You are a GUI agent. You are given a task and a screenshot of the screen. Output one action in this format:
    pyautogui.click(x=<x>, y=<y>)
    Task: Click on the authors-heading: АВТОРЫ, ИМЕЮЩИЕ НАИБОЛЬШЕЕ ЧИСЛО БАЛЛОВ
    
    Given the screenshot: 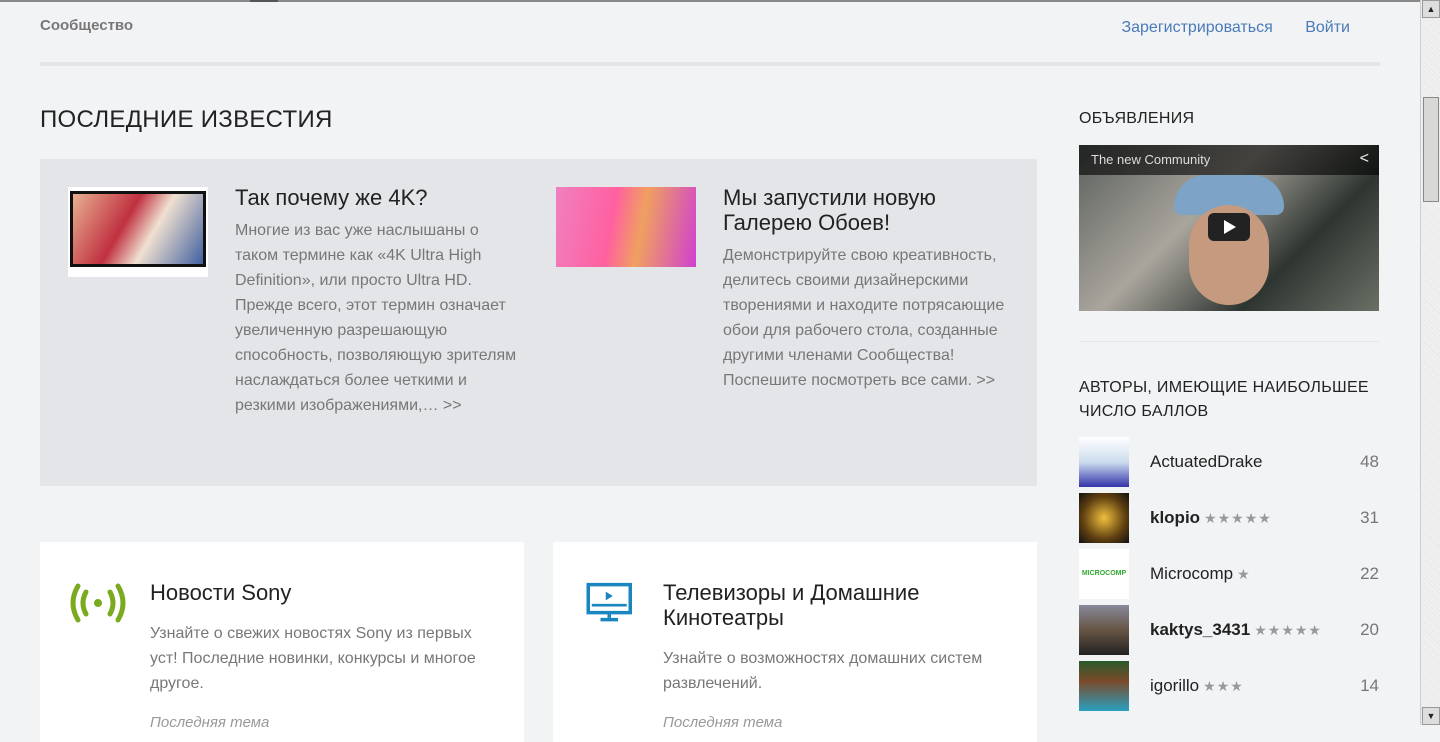 What is the action you would take?
    pyautogui.click(x=1224, y=399)
    